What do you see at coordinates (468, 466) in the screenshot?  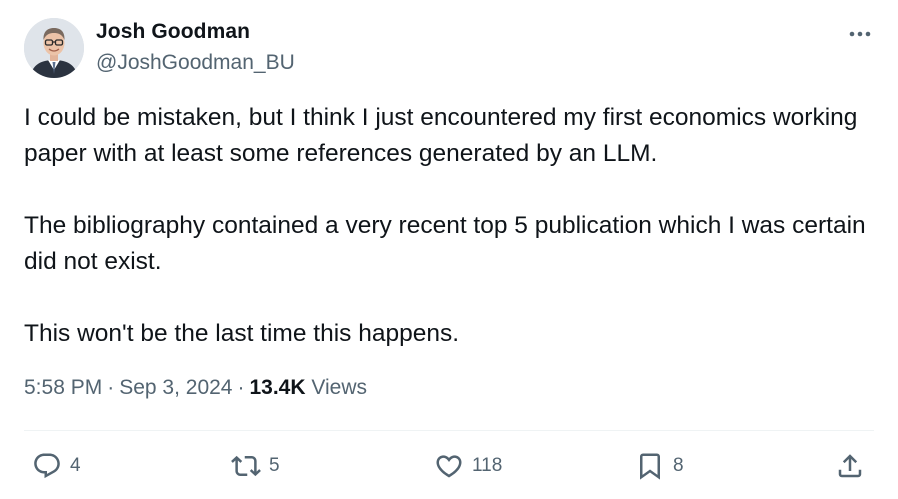 I see `like-button: 118` at bounding box center [468, 466].